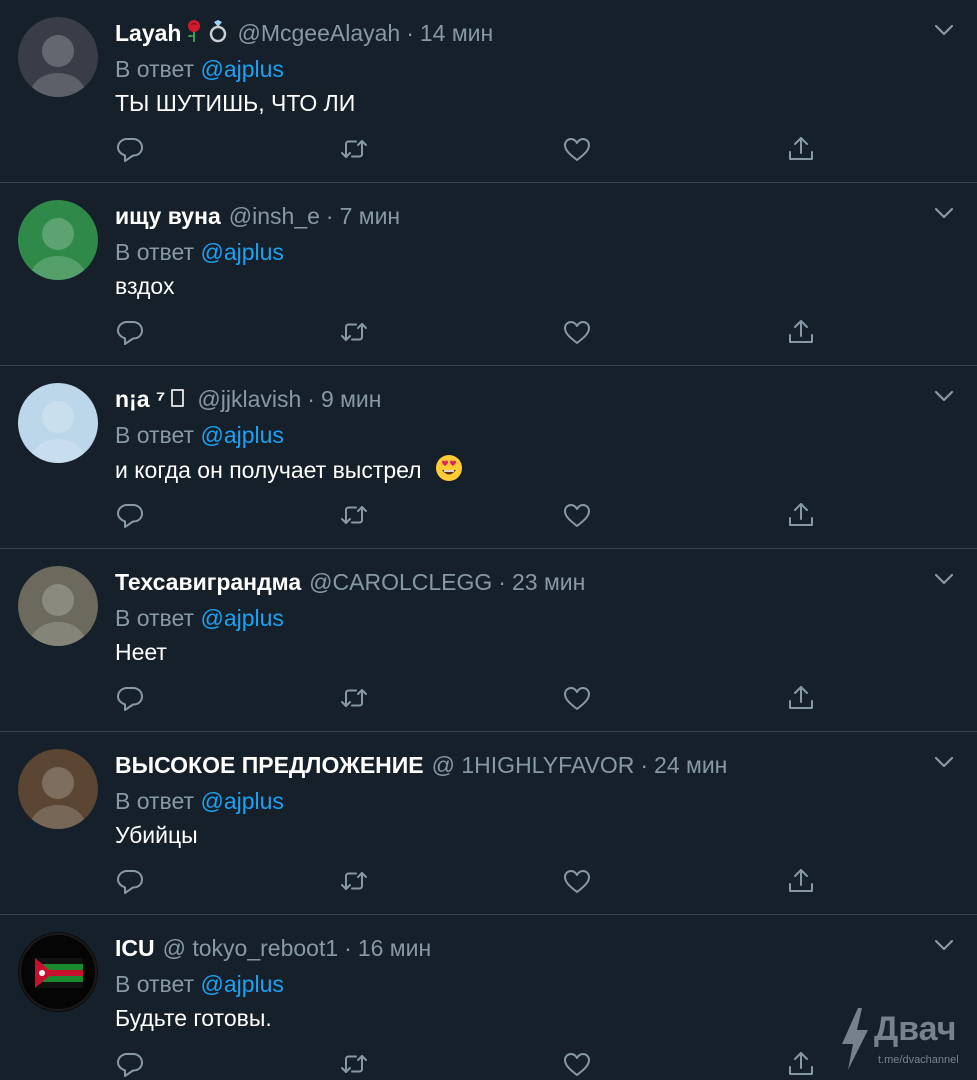 Image resolution: width=977 pixels, height=1080 pixels. I want to click on user-handle: @ 1HIGHLYFAVOR, so click(533, 765).